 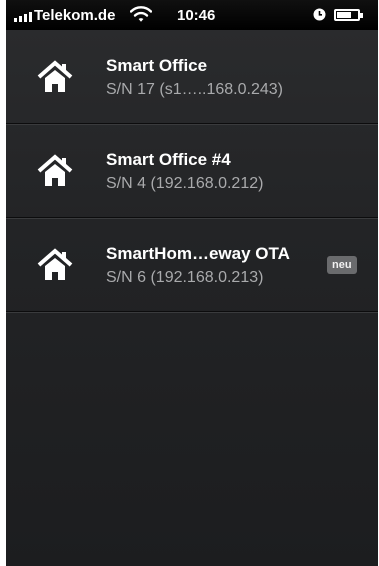 I want to click on device-name: SmartHom…eway OTA, so click(x=198, y=253).